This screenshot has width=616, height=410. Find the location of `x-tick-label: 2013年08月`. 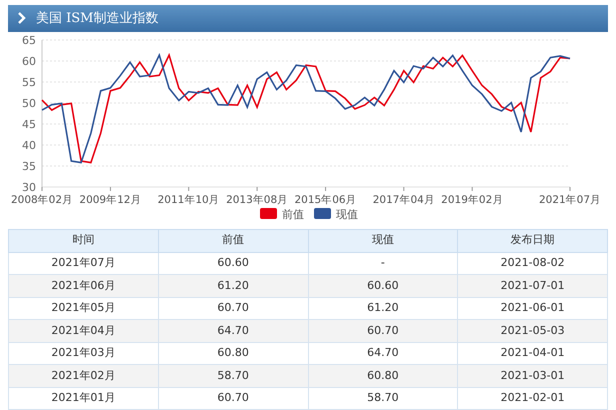

x-tick-label: 2013年08月 is located at coordinates (257, 200).